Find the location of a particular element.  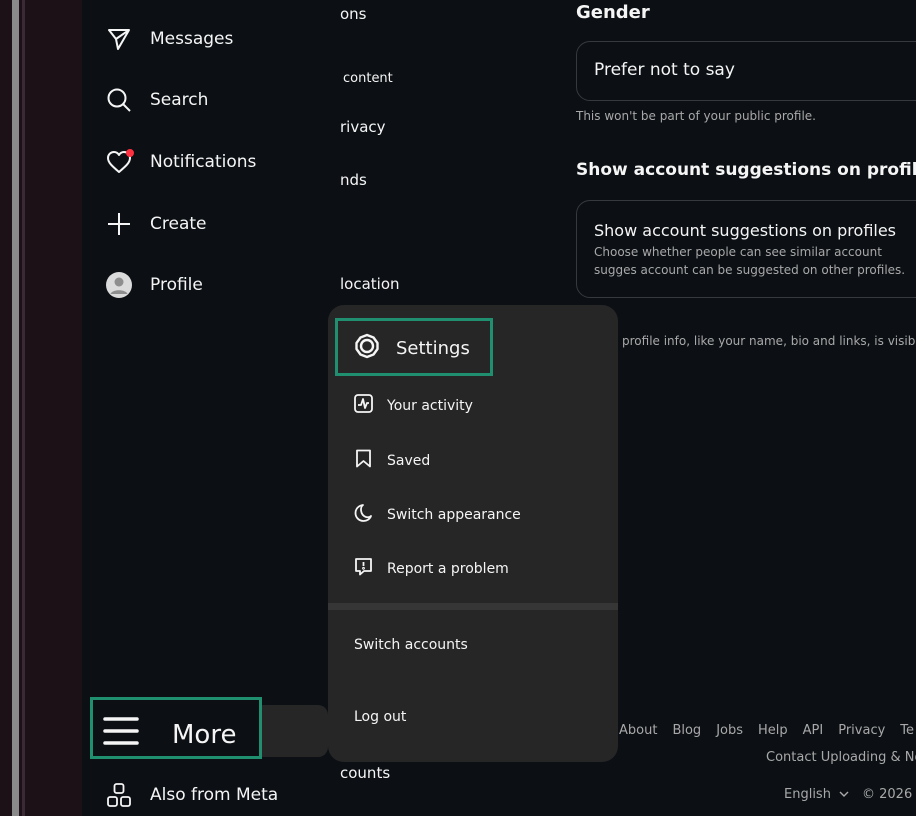

menu-item-switch-appearance: Switch appearance is located at coordinates (437, 514).